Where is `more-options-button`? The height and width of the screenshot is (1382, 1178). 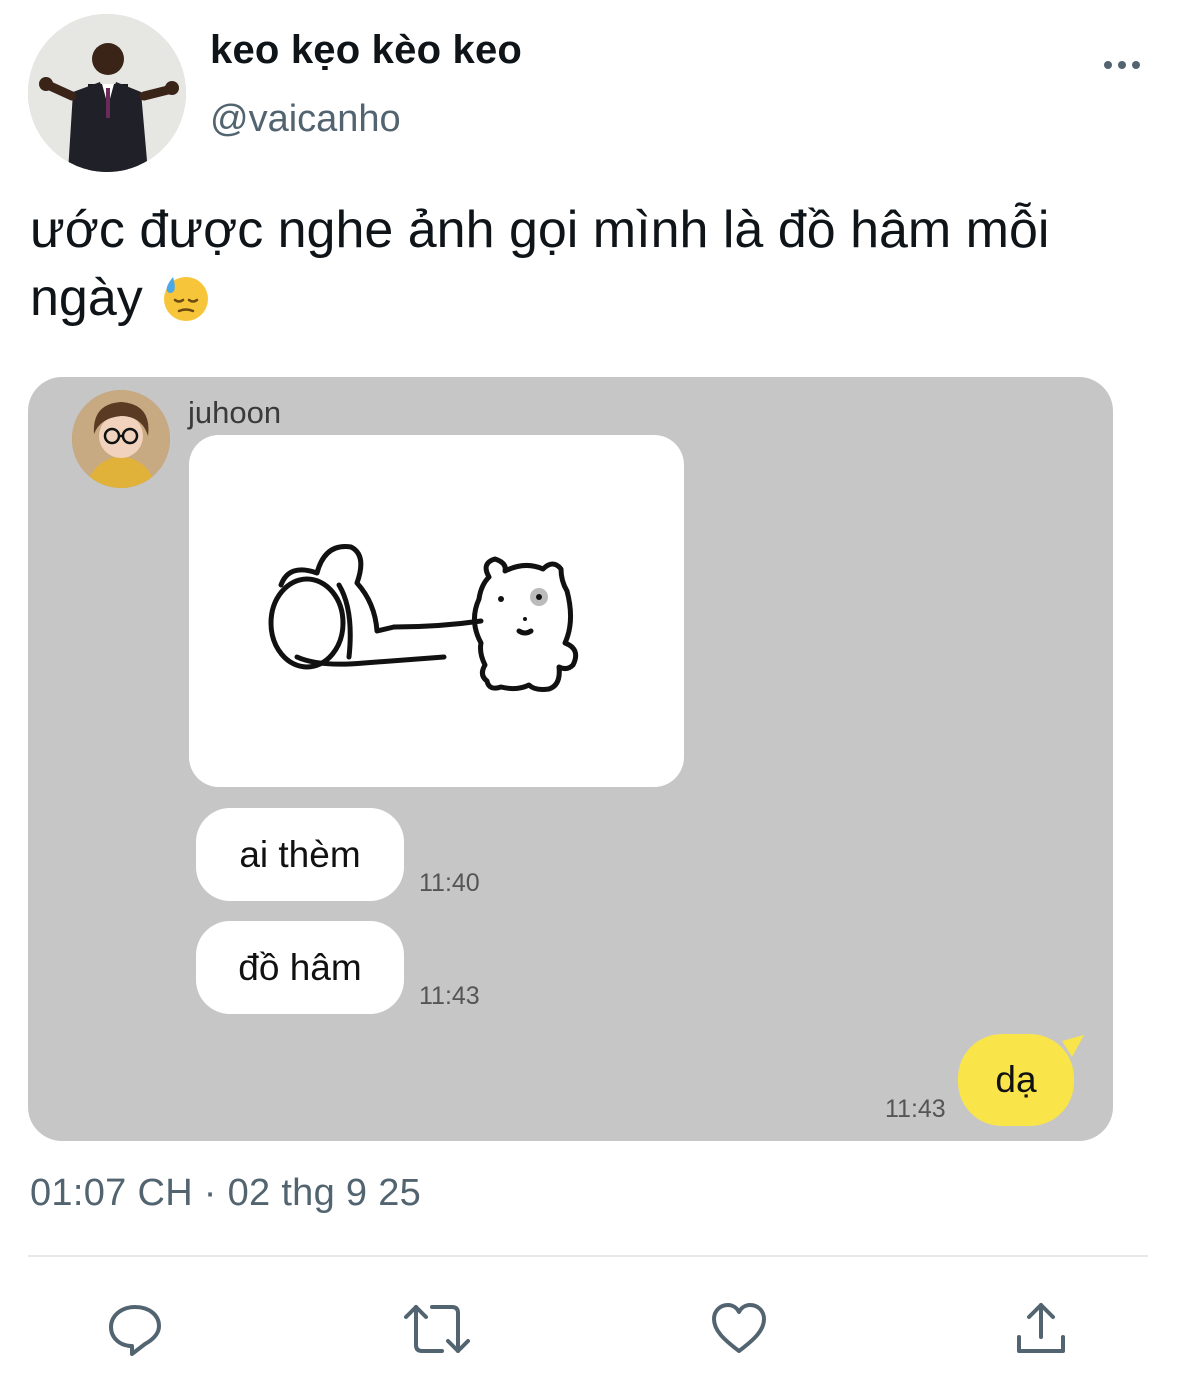
more-options-button is located at coordinates (1122, 65).